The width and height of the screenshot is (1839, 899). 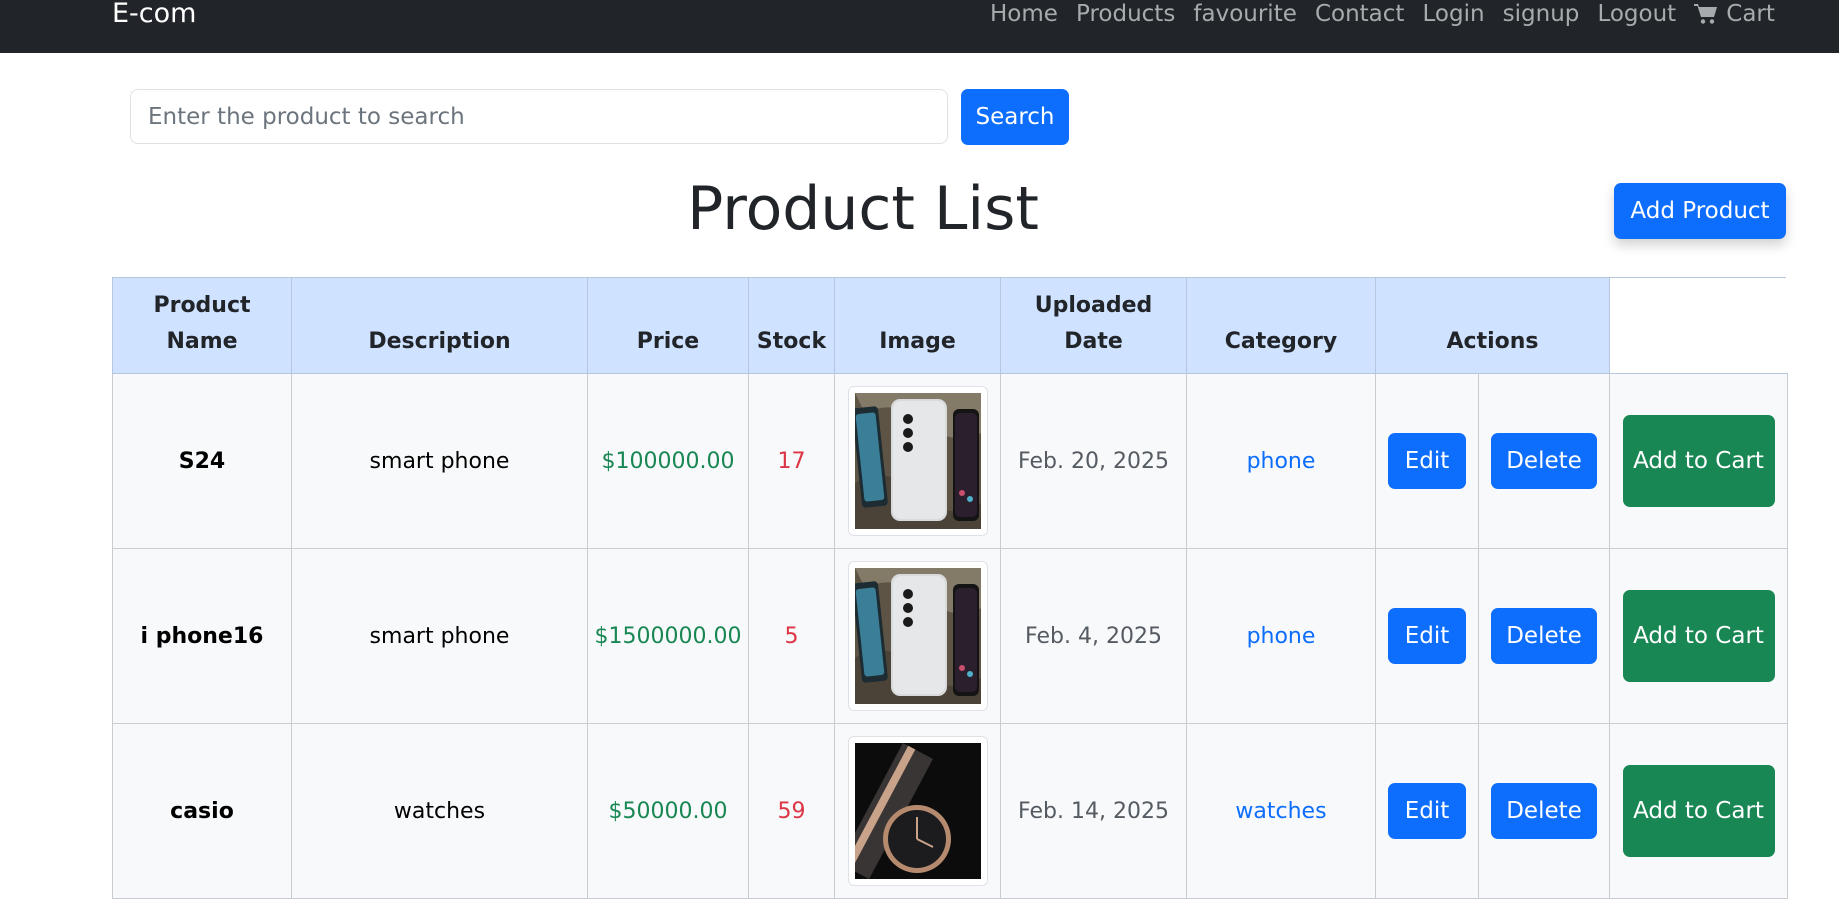 I want to click on product-price: $100000.00, so click(x=668, y=461).